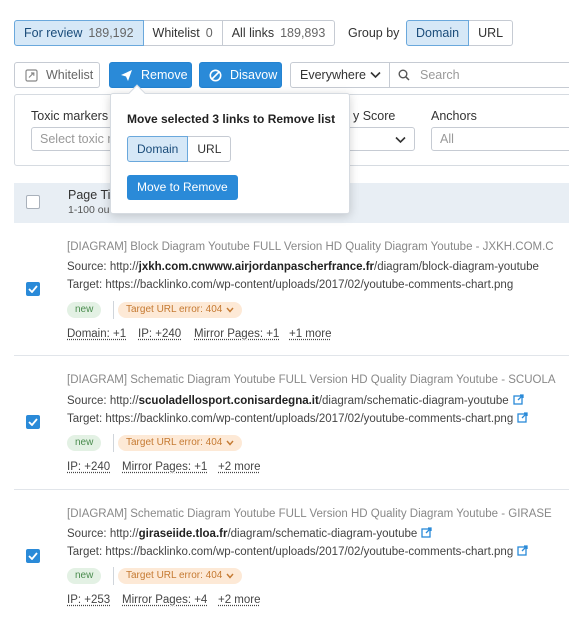 The height and width of the screenshot is (617, 569). What do you see at coordinates (479, 75) in the screenshot?
I see `search-input: Search` at bounding box center [479, 75].